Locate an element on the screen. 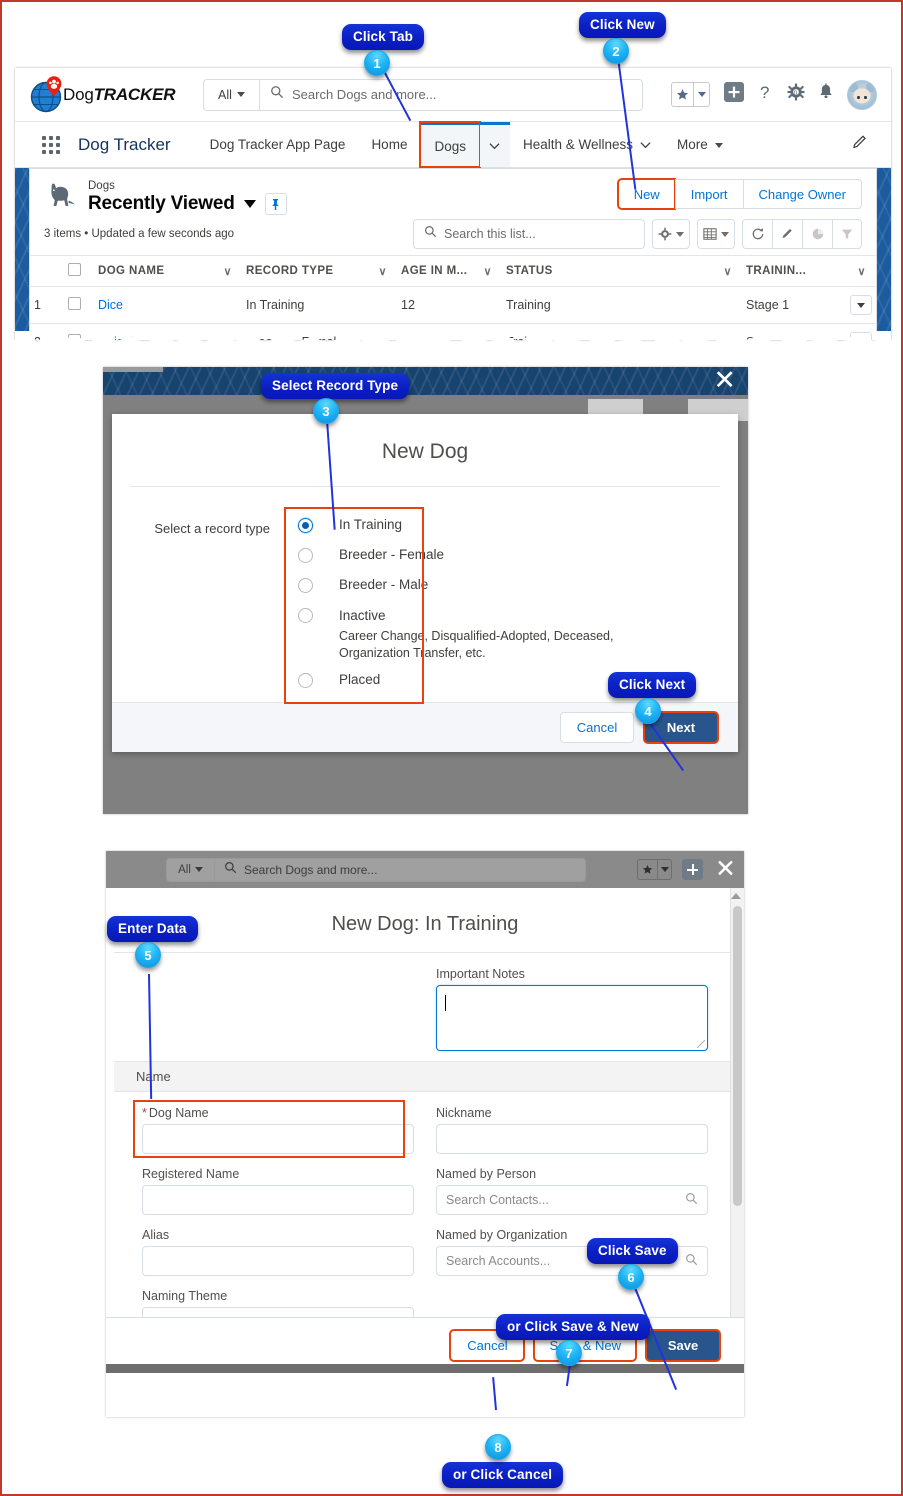 This screenshot has width=903, height=1496. global-search-input is located at coordinates (467, 94).